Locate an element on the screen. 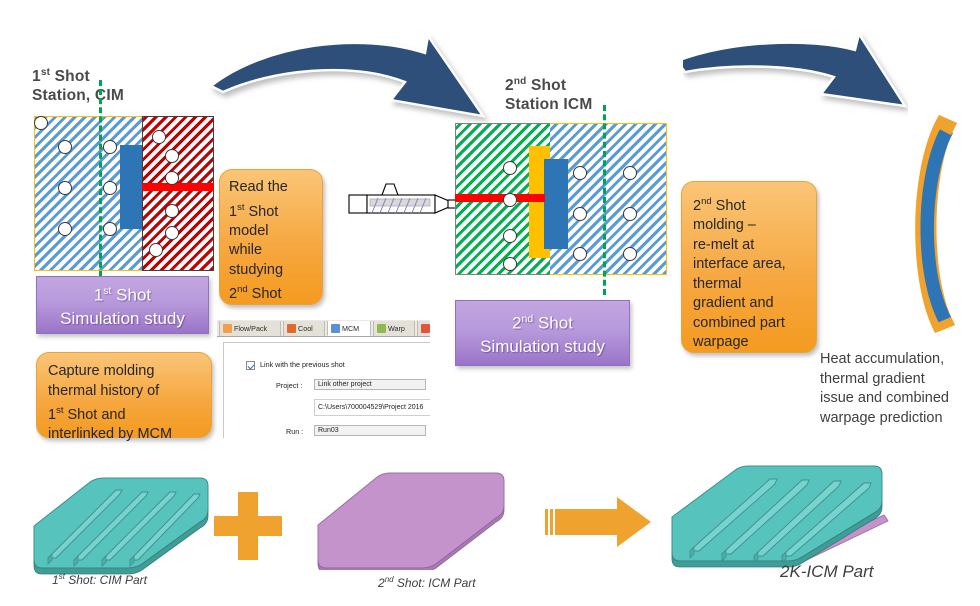  note-line: warpage prediction is located at coordinates (881, 417).